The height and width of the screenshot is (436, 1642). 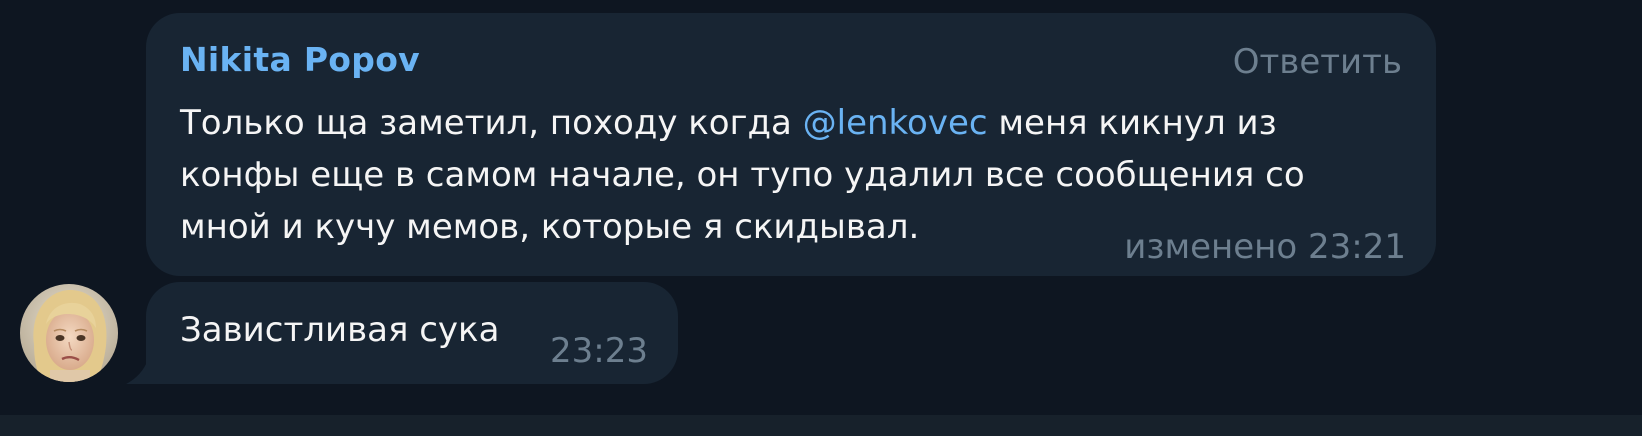 What do you see at coordinates (1357, 247) in the screenshot?
I see `message-time: 23:21` at bounding box center [1357, 247].